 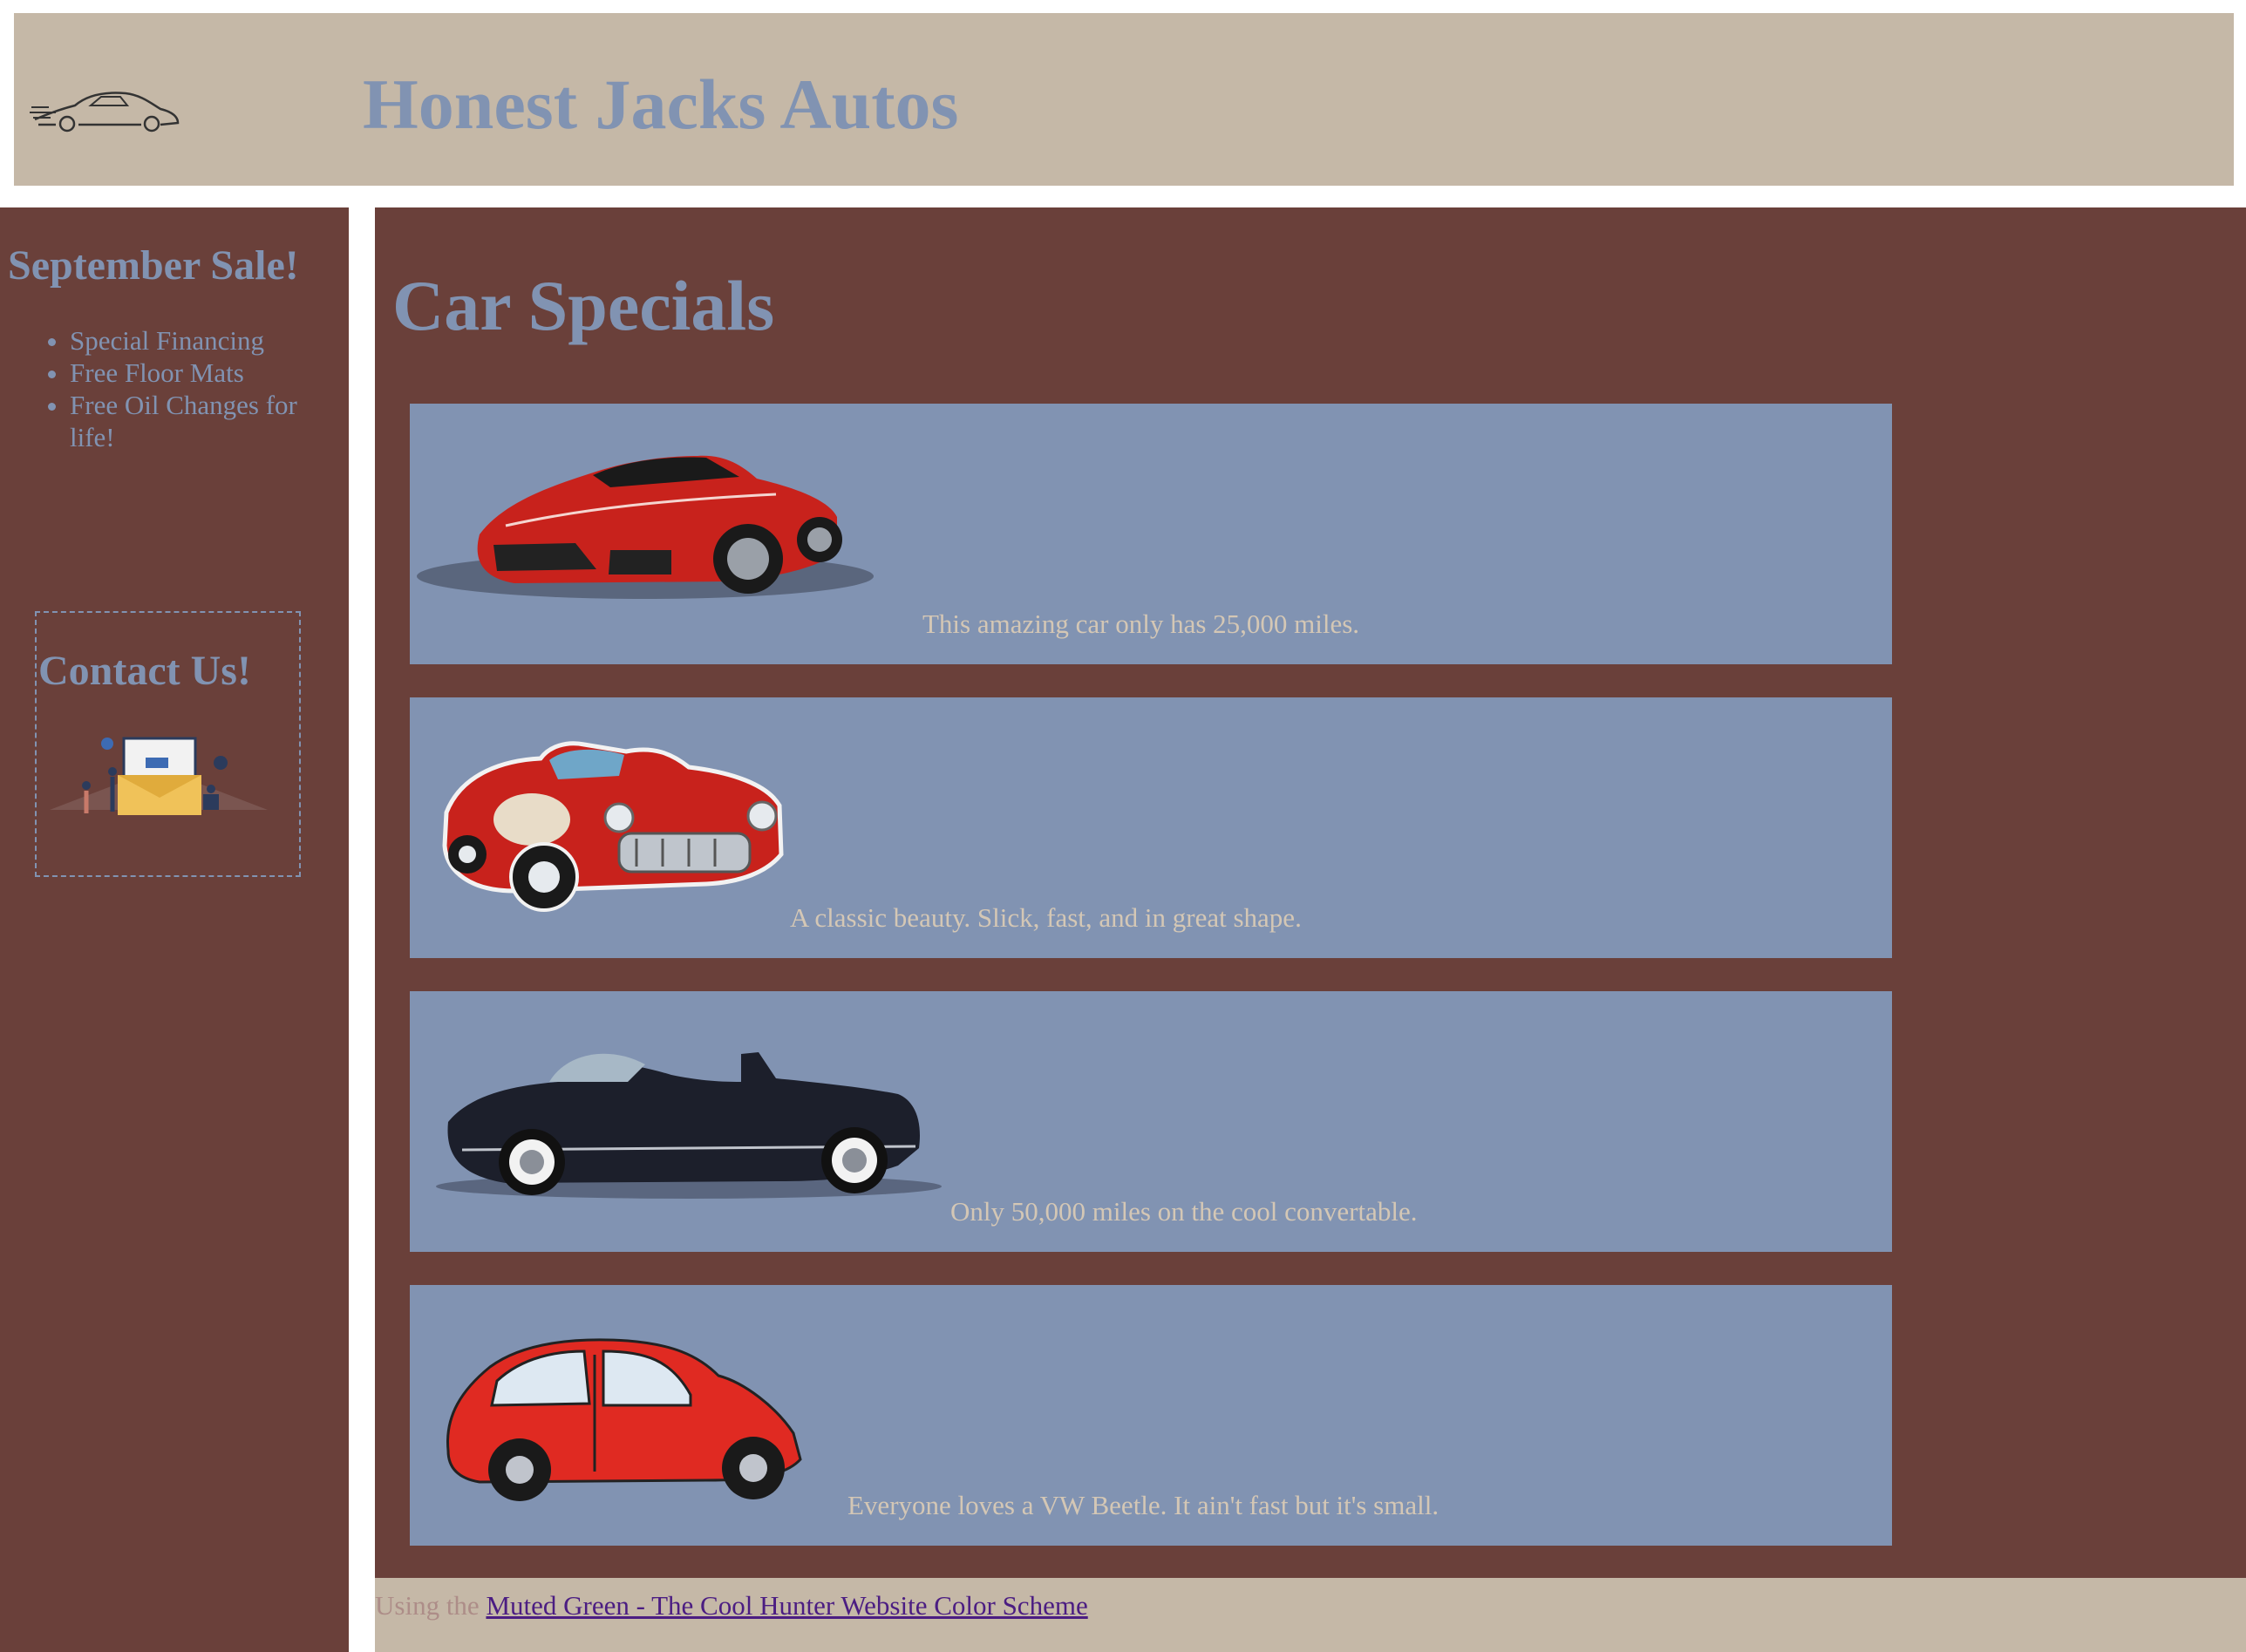 What do you see at coordinates (613, 826) in the screenshot?
I see `red-classic-convertible-icon` at bounding box center [613, 826].